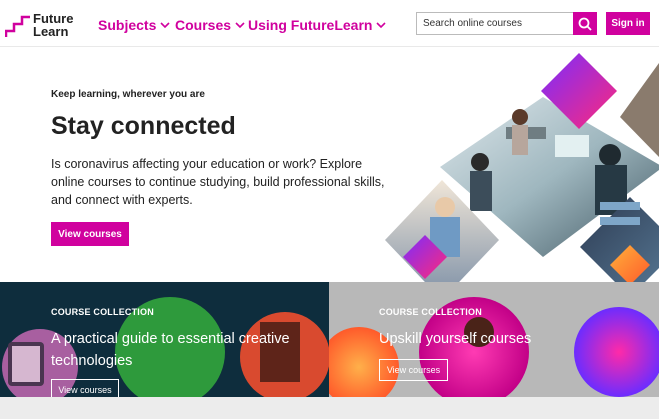  I want to click on hero-title: Stay connected, so click(143, 126).